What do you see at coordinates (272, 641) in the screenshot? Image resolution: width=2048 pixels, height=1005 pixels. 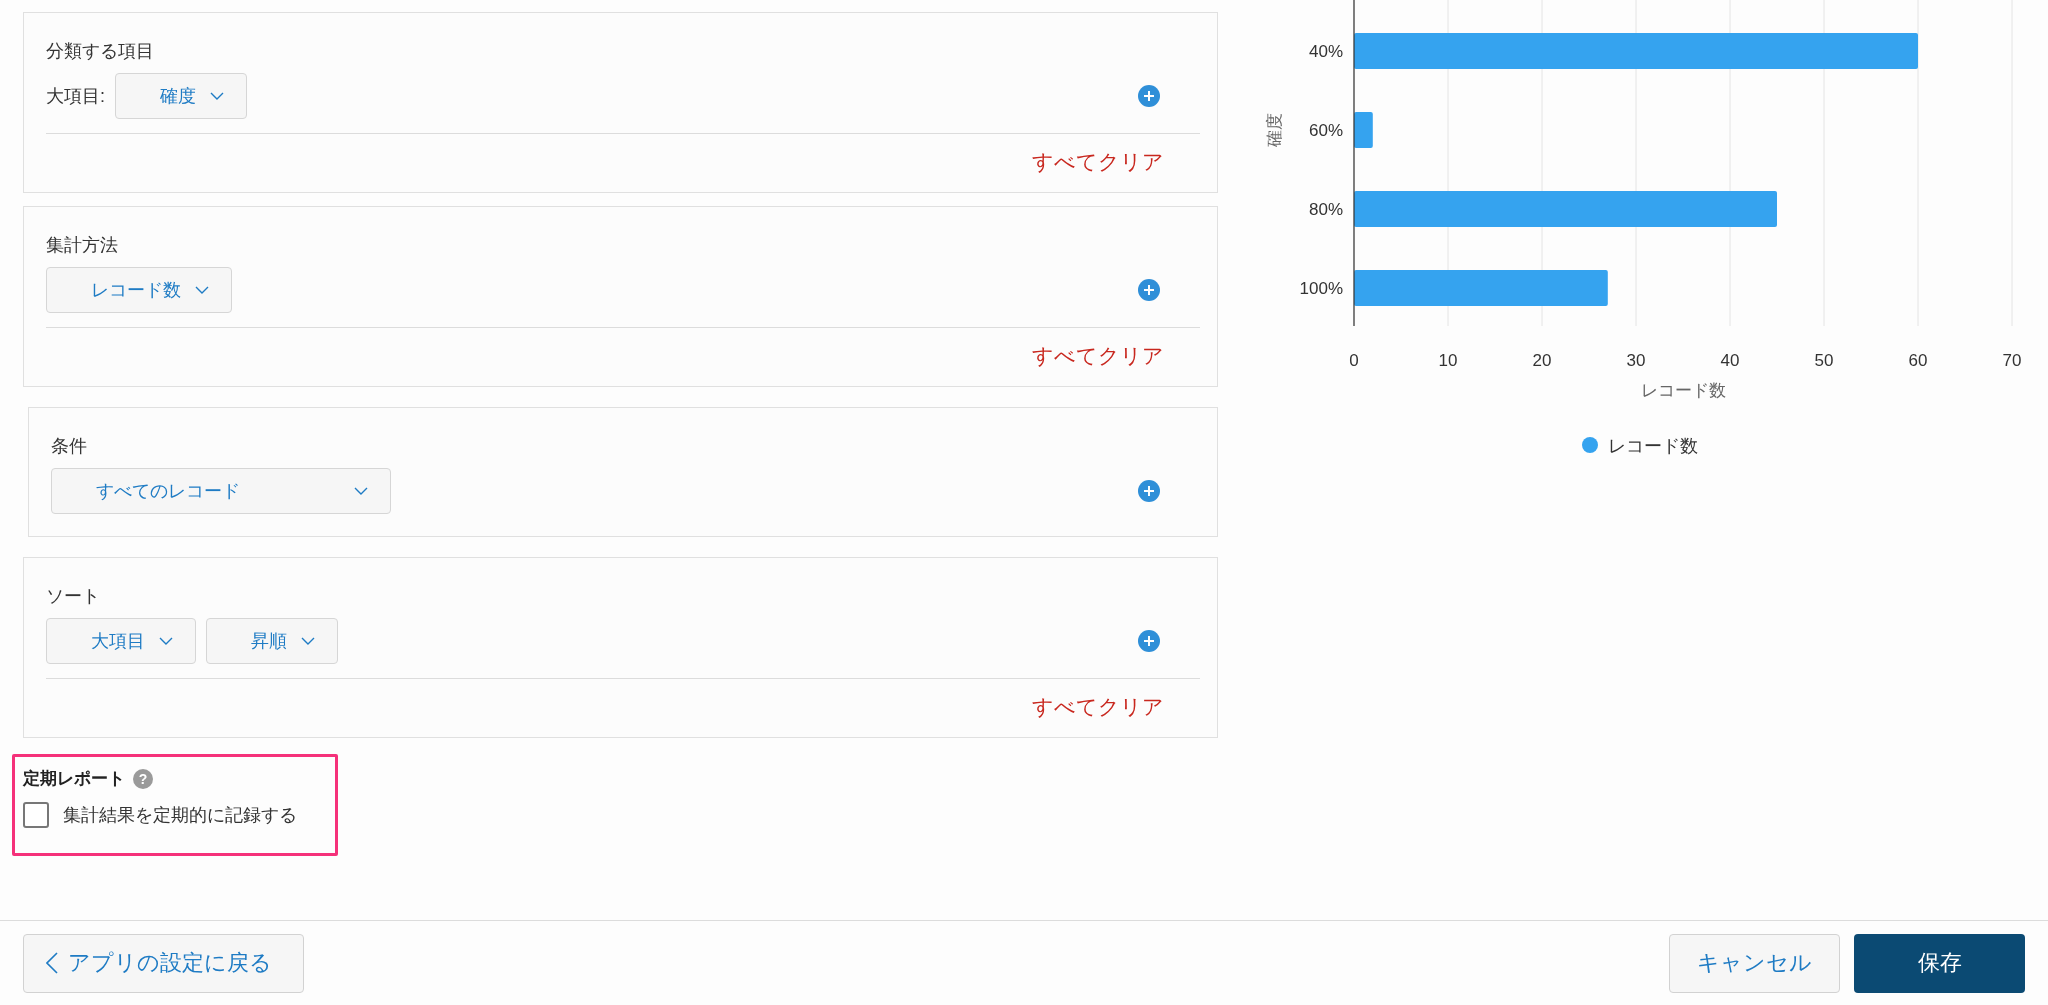 I see `dropdown: 昇順` at bounding box center [272, 641].